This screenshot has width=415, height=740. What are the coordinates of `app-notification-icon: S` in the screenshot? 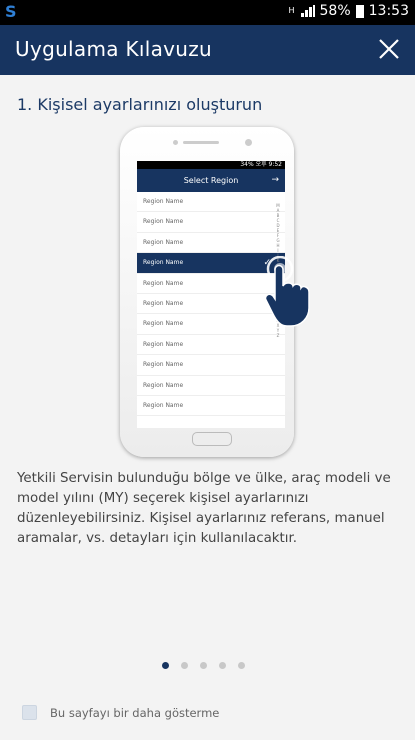 It's located at (11, 11).